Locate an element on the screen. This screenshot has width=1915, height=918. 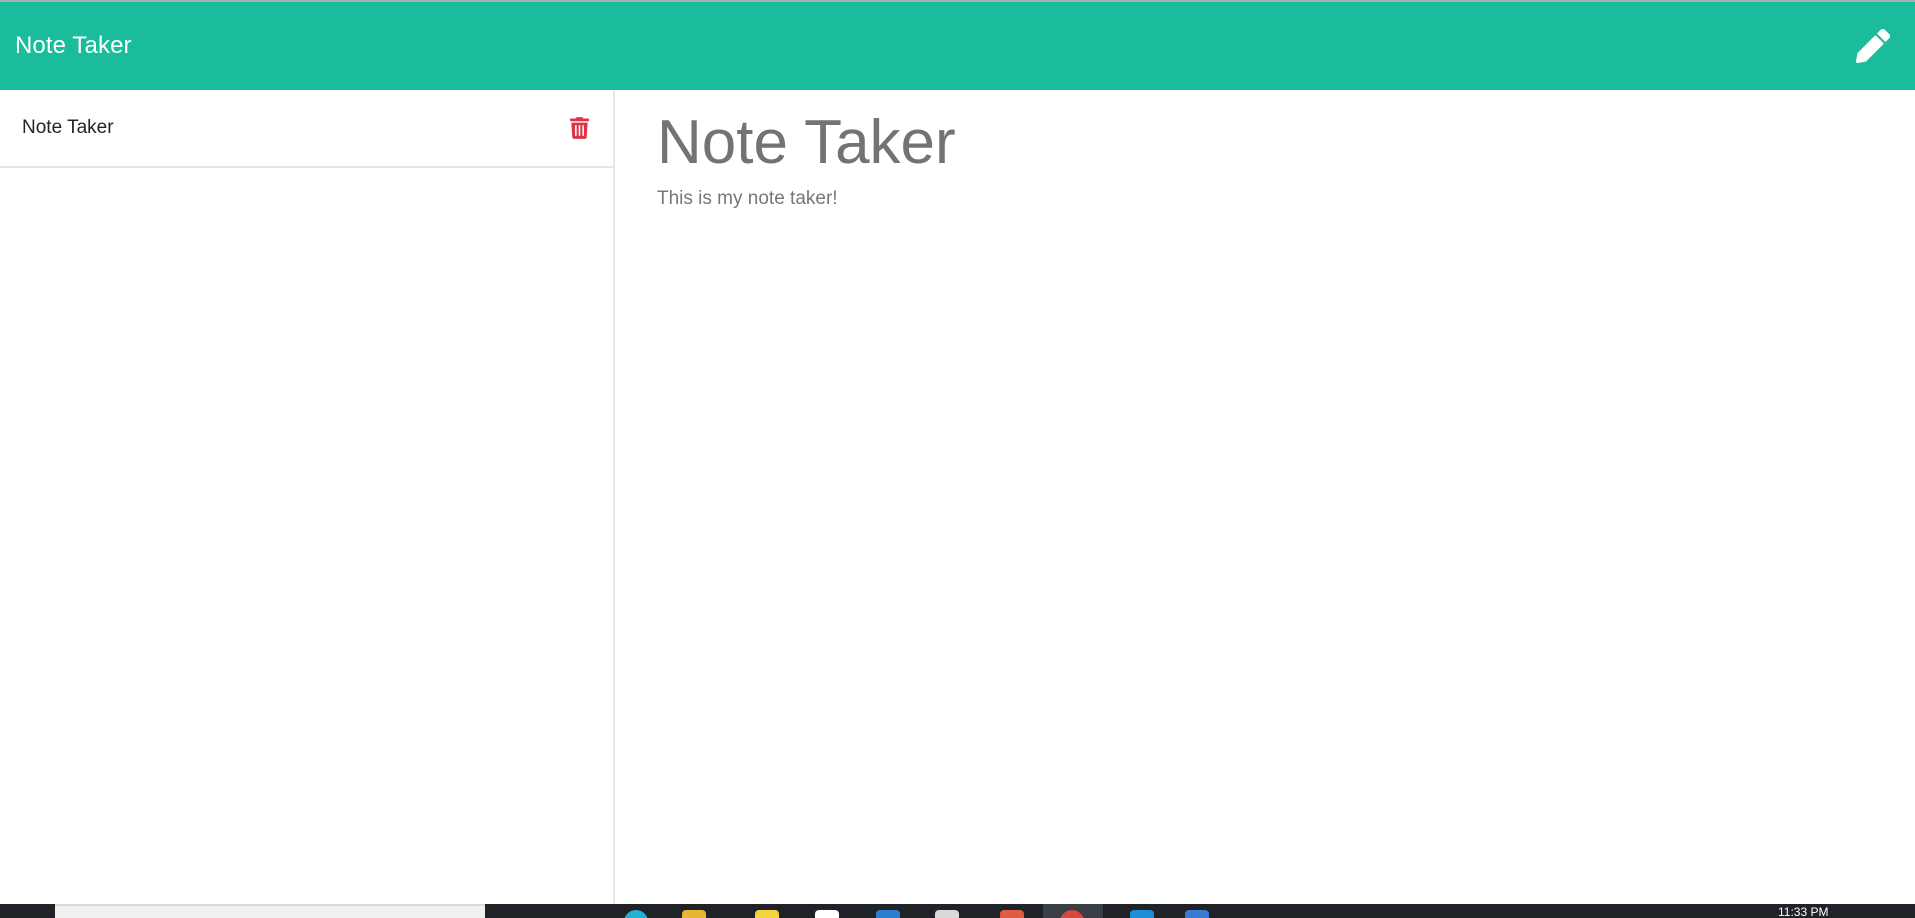
pencil-icon is located at coordinates (1873, 46).